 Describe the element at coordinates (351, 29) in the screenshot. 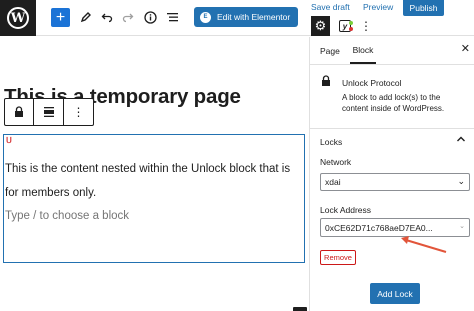

I see `yoast-status-dot-red` at that location.